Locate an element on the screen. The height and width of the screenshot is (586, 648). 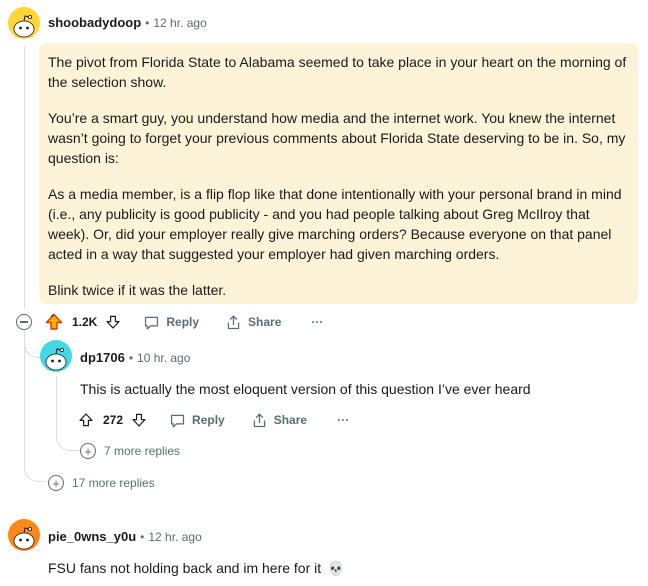
comment-meta: shoobadydoop • 12 hr. ago is located at coordinates (127, 22).